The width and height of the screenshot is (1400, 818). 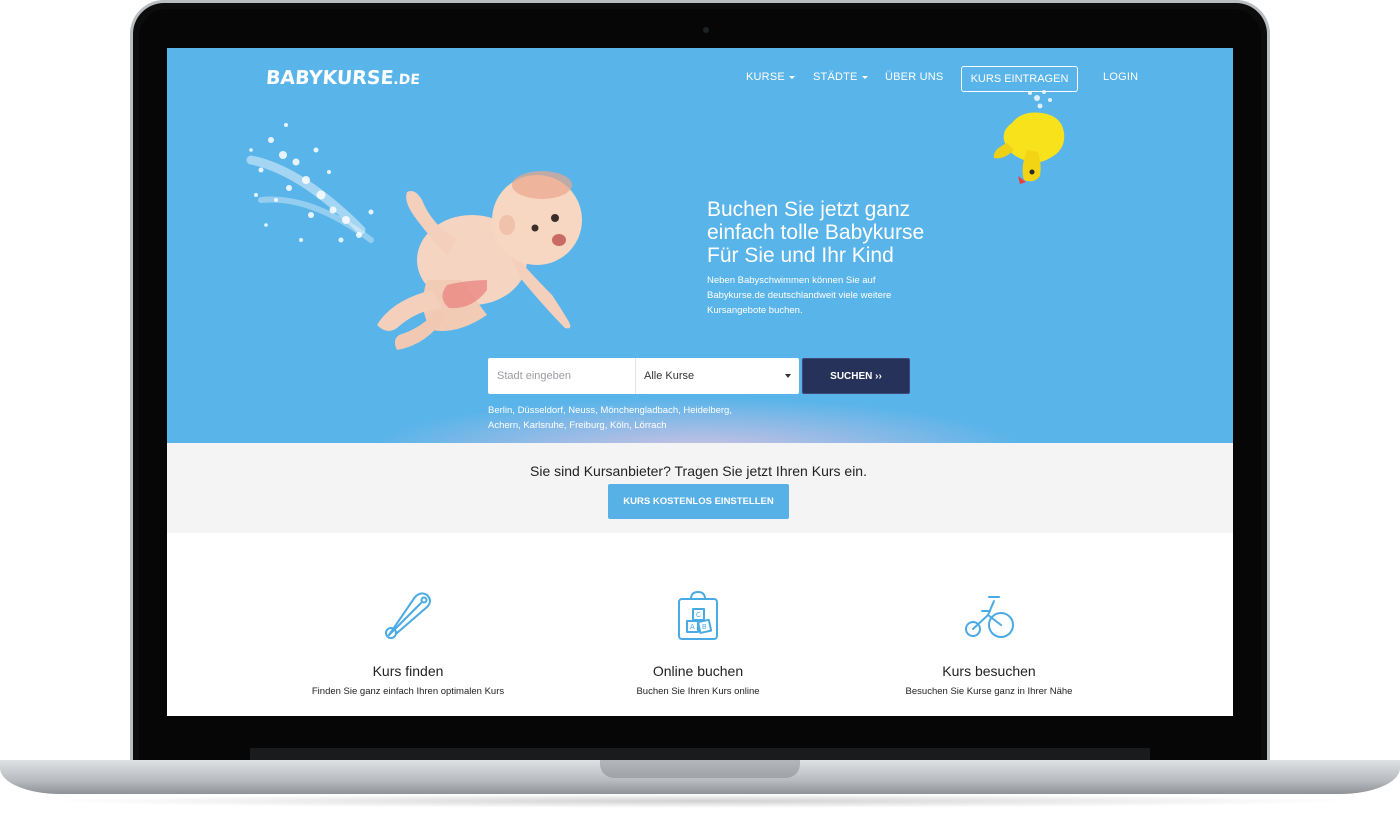 I want to click on provider-button-label: KURS KOSTENLOS EINSTELLEN, so click(x=698, y=501).